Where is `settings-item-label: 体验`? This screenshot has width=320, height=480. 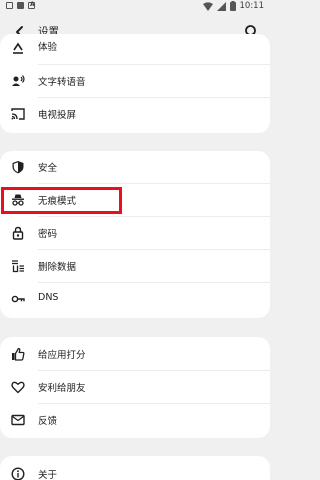
settings-item-label: 体验 is located at coordinates (48, 47).